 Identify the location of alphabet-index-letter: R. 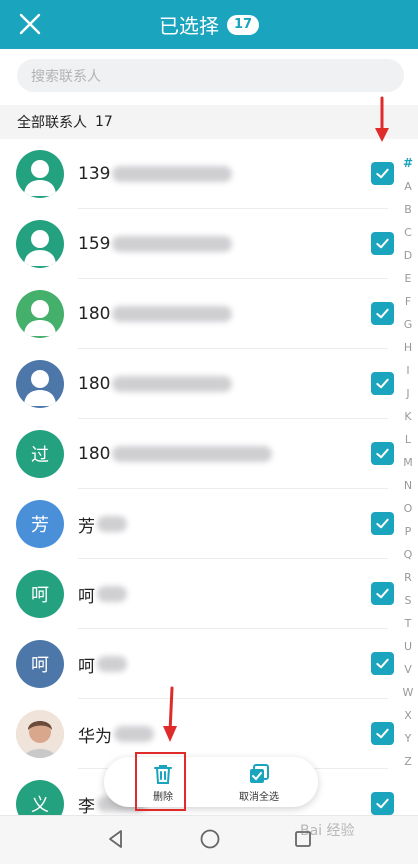
(408, 577).